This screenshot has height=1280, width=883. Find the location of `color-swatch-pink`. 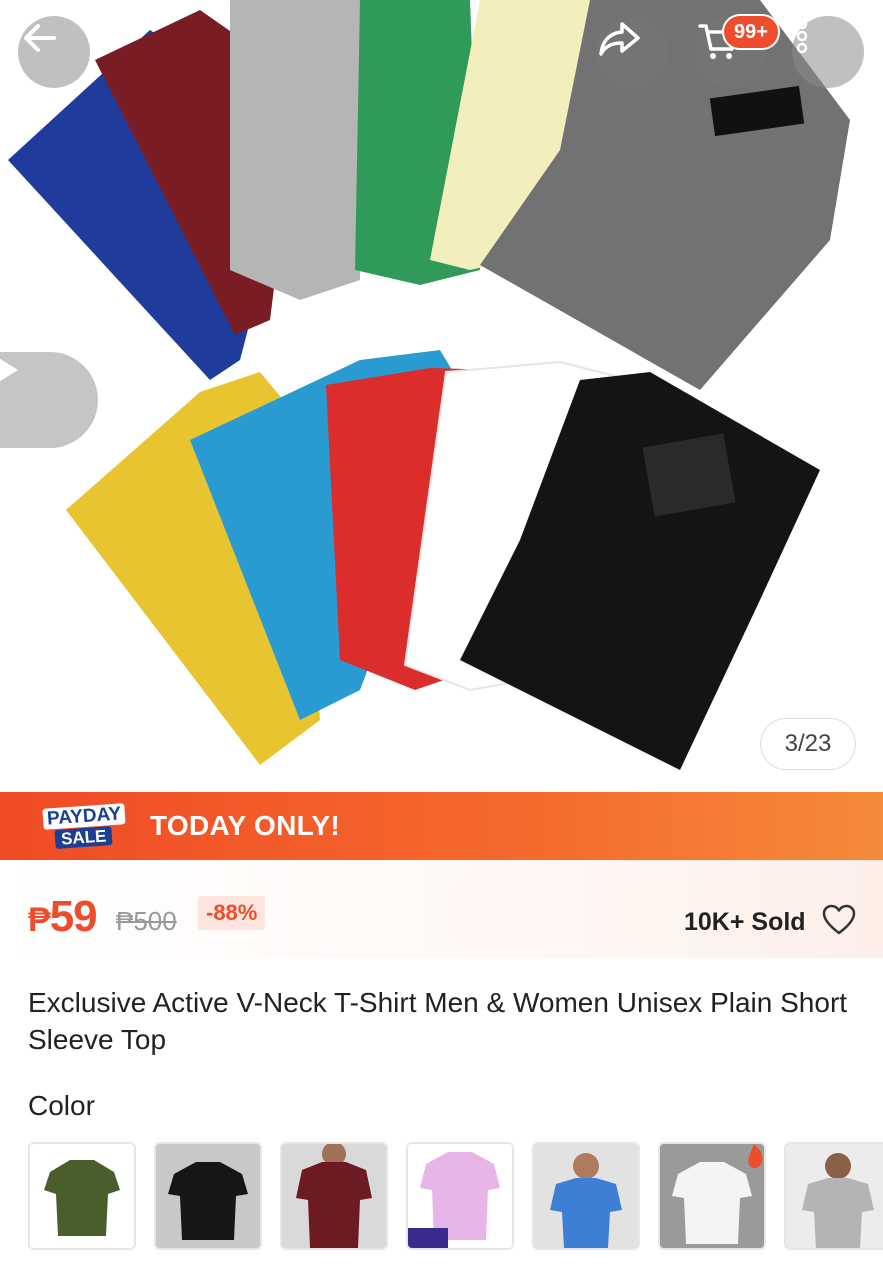

color-swatch-pink is located at coordinates (460, 1196).